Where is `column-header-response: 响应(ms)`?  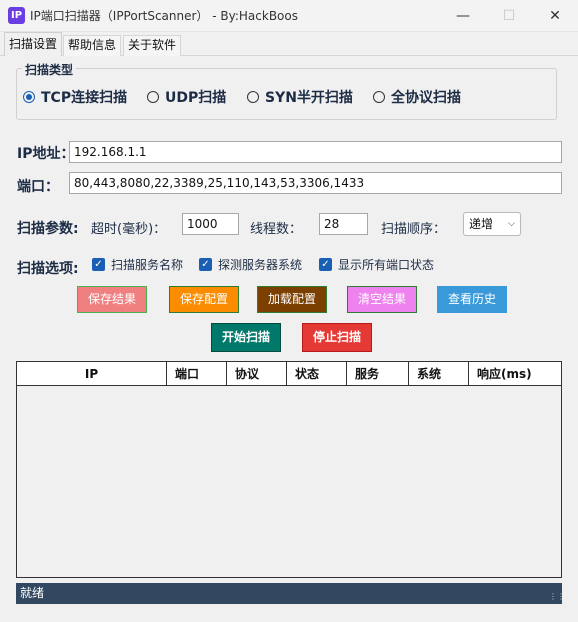 column-header-response: 响应(ms) is located at coordinates (515, 374).